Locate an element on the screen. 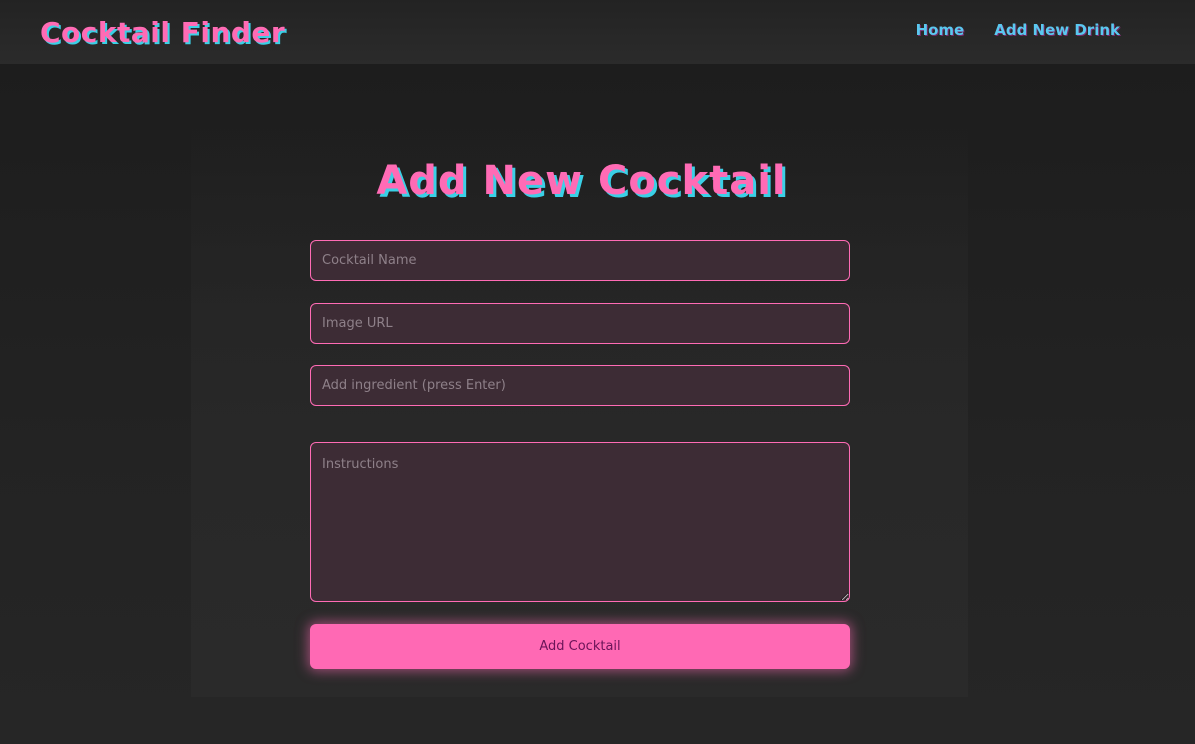  brand-logo: Cocktail Finder is located at coordinates (162, 32).